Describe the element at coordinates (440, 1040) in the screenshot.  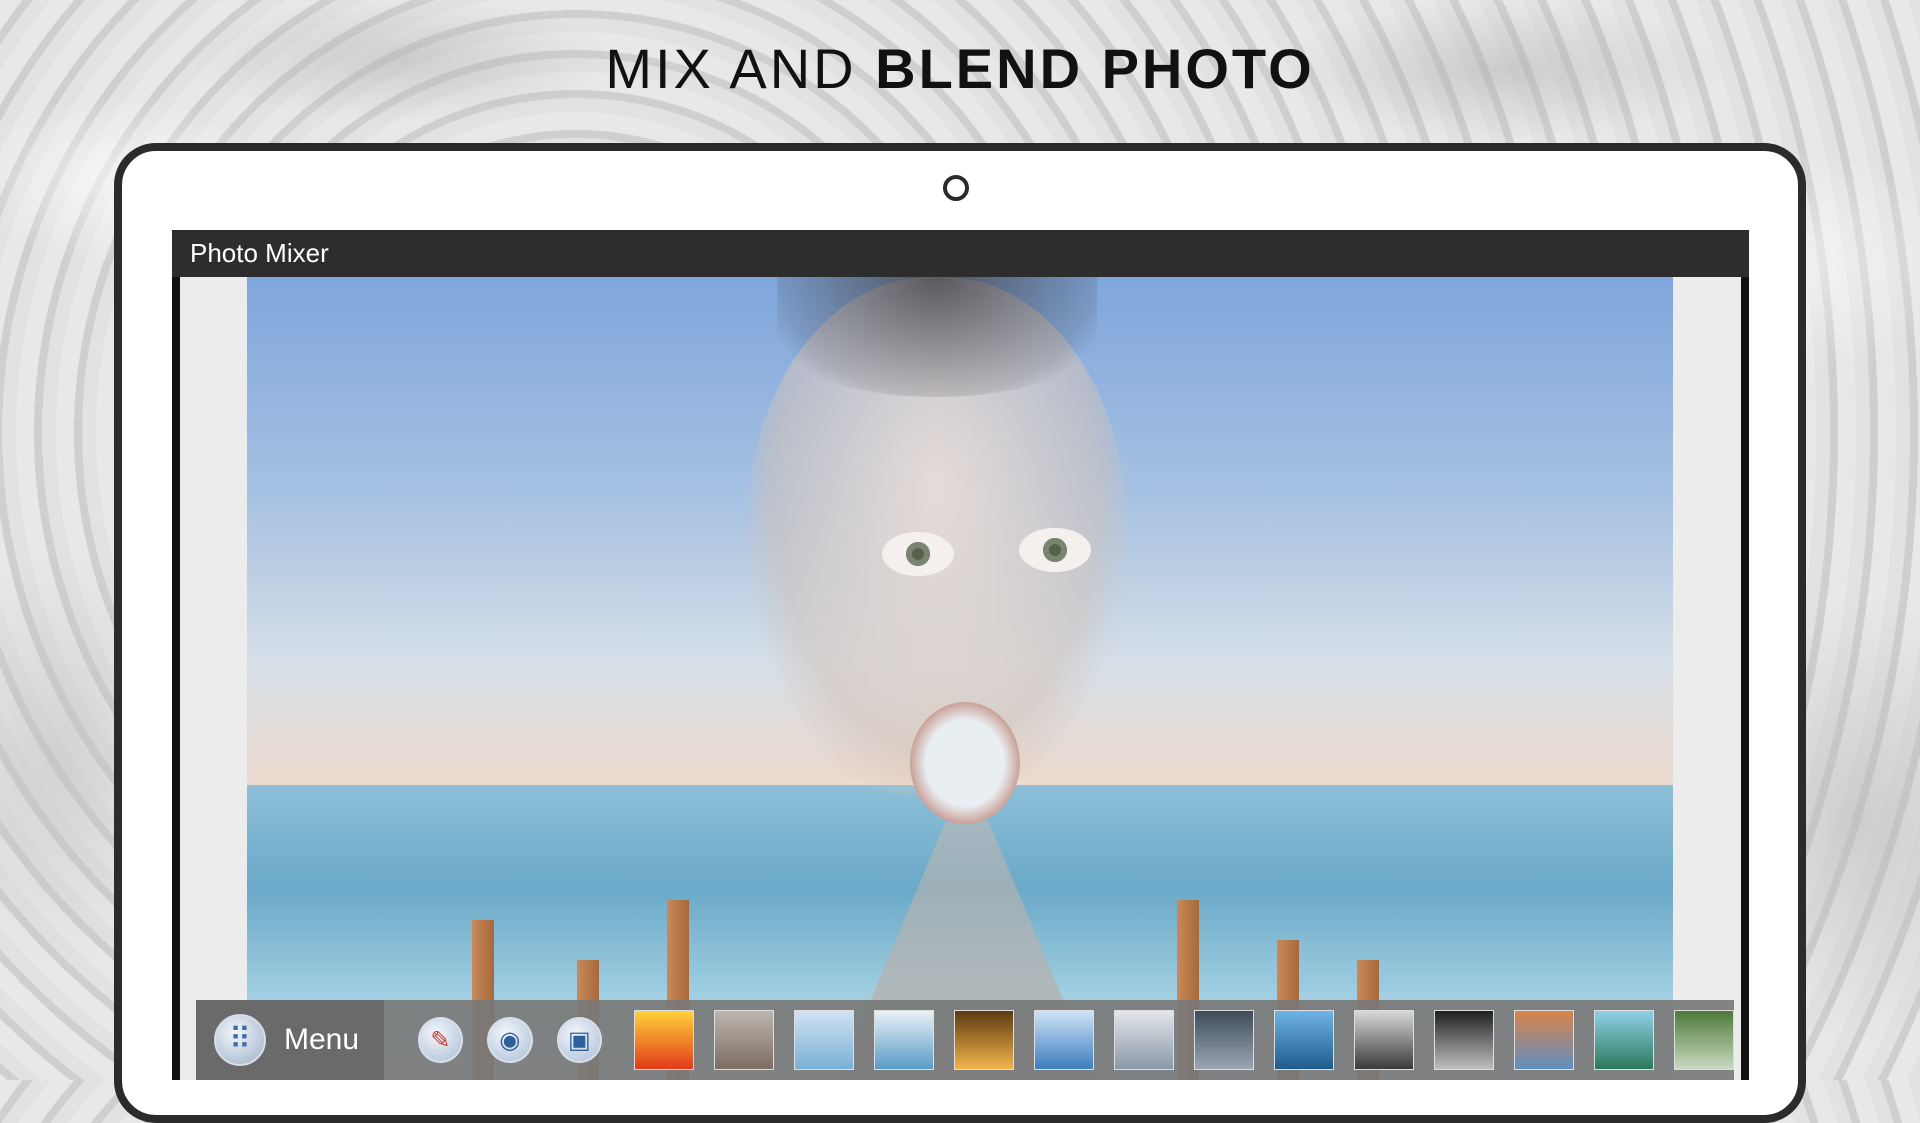
I see `edit-icon: ✎` at that location.